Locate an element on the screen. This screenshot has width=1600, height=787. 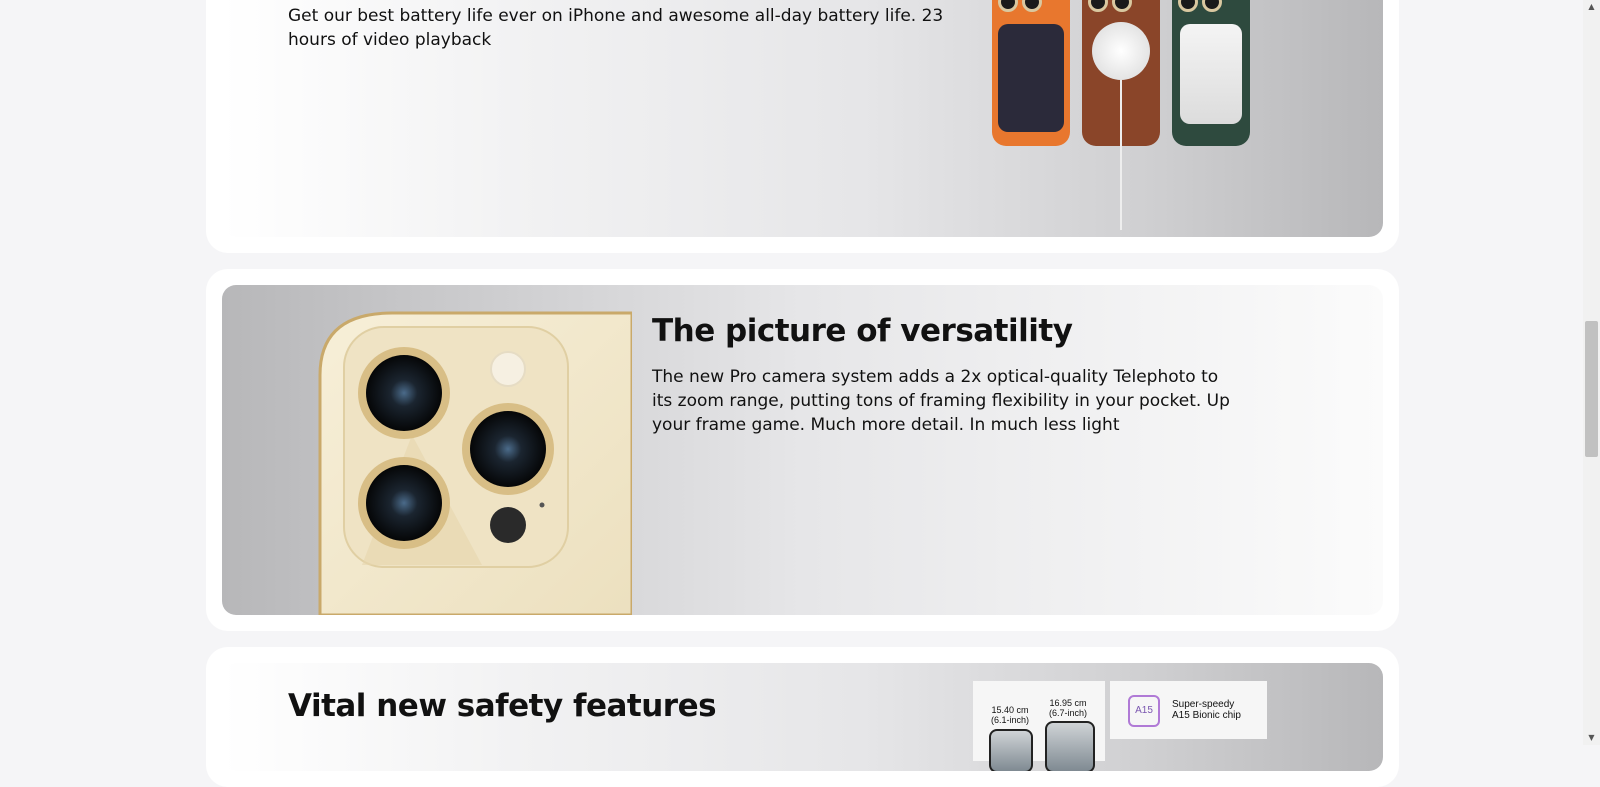
camera-section-title: The picture of versatility is located at coordinates (862, 331).